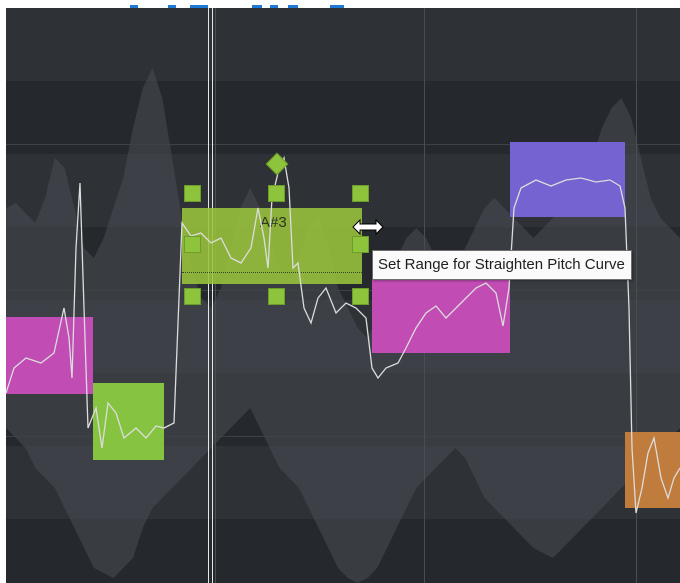 The image size is (680, 583). Describe the element at coordinates (340, 4) in the screenshot. I see `header-text-fragment` at that location.